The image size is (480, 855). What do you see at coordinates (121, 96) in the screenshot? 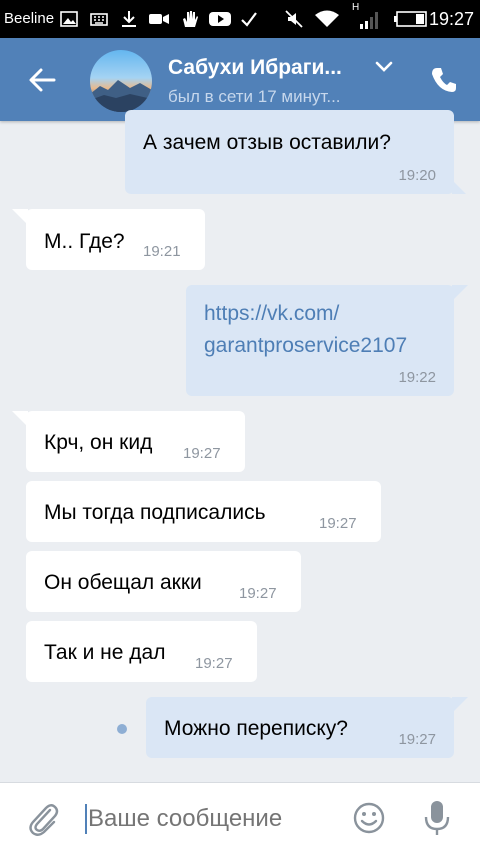
I see `avatar-image` at bounding box center [121, 96].